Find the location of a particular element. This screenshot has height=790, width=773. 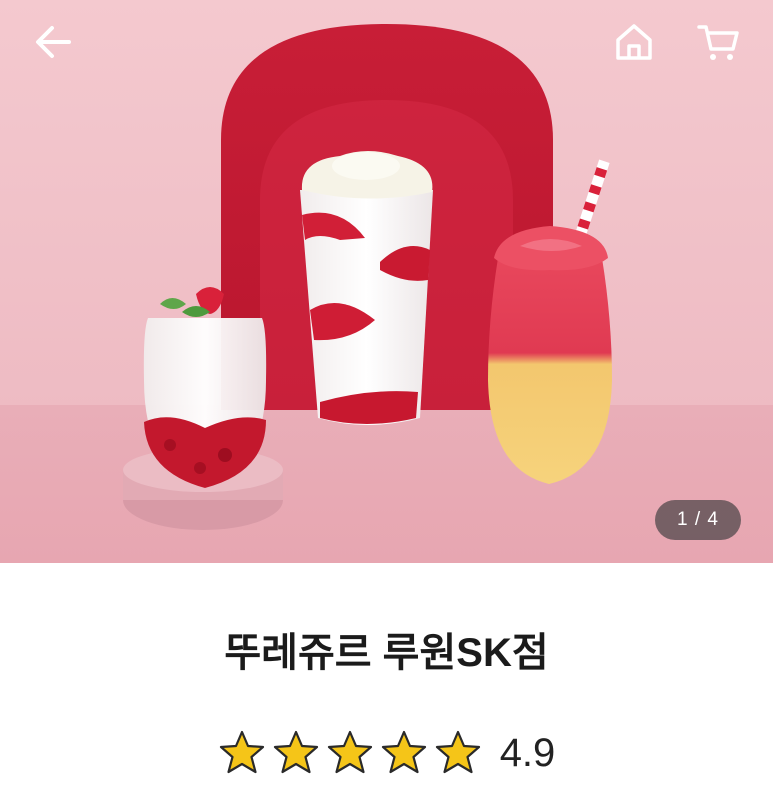

arrow-left-icon is located at coordinates (53, 42).